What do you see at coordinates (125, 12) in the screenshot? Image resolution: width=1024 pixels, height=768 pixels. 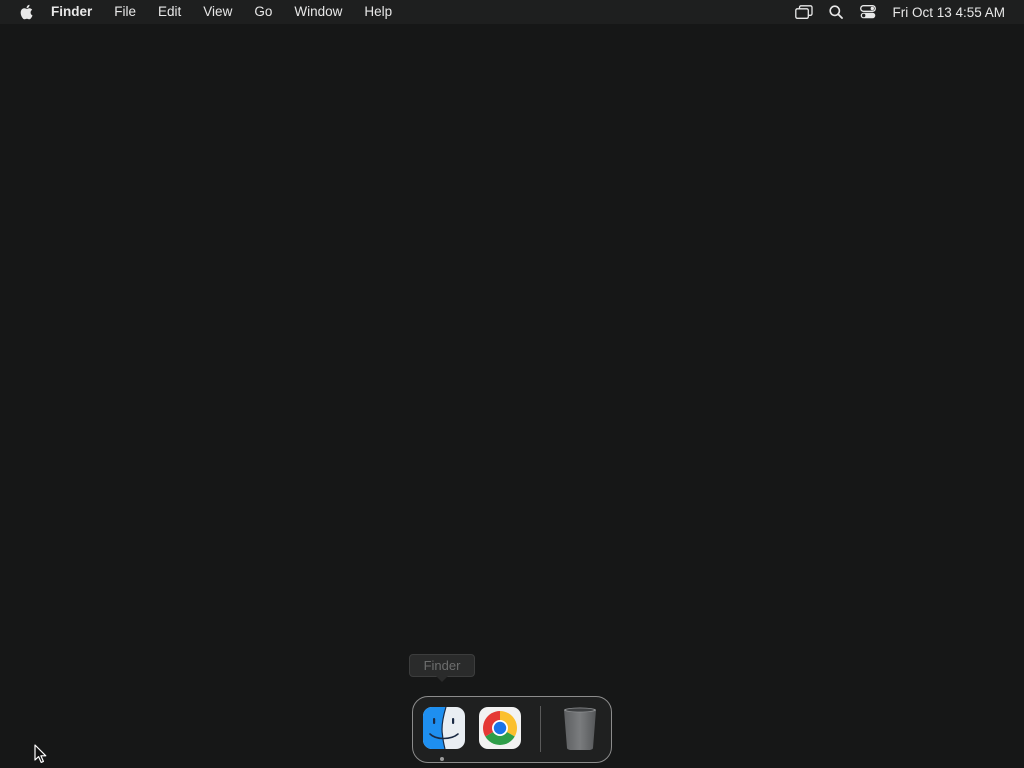 I see `menu-file: File` at bounding box center [125, 12].